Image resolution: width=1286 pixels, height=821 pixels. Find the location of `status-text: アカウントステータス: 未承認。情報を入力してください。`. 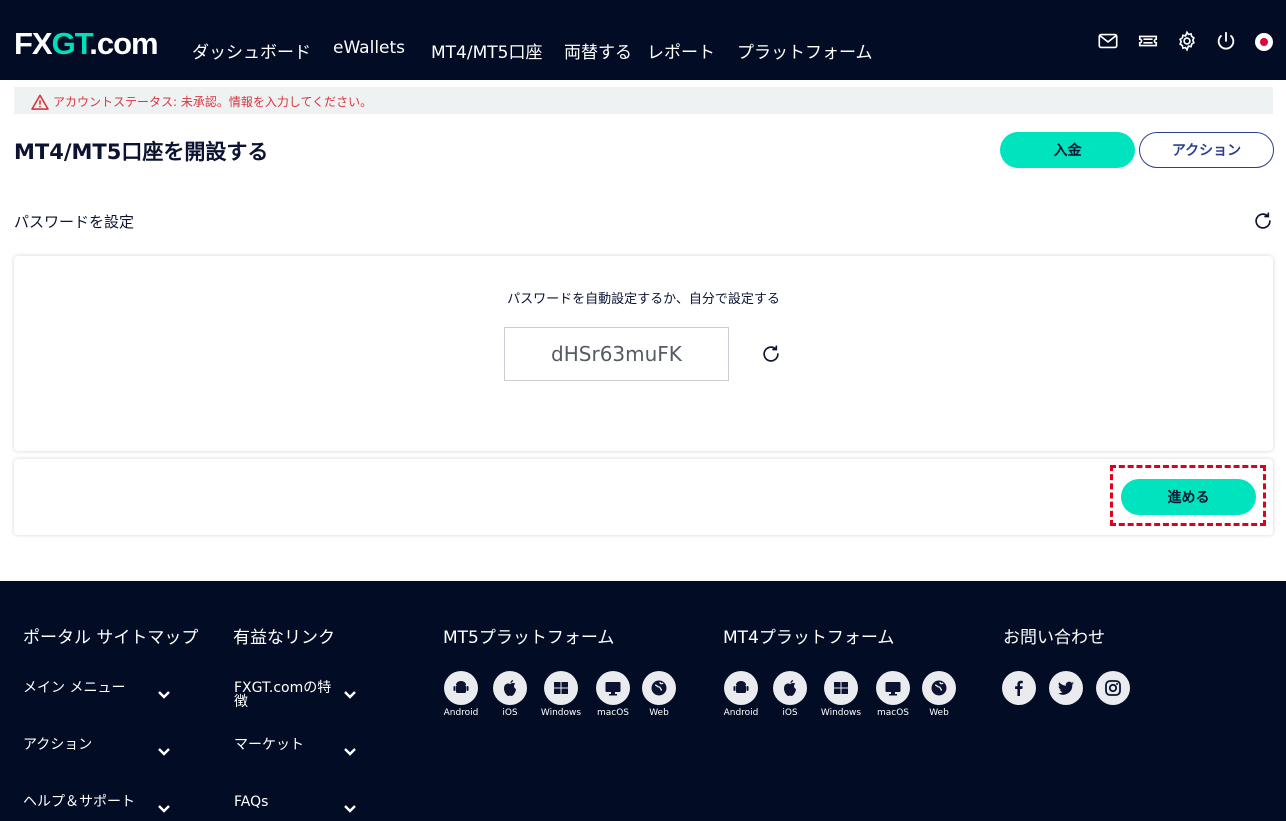

status-text: アカウントステータス: 未承認。情報を入力してください。 is located at coordinates (213, 102).